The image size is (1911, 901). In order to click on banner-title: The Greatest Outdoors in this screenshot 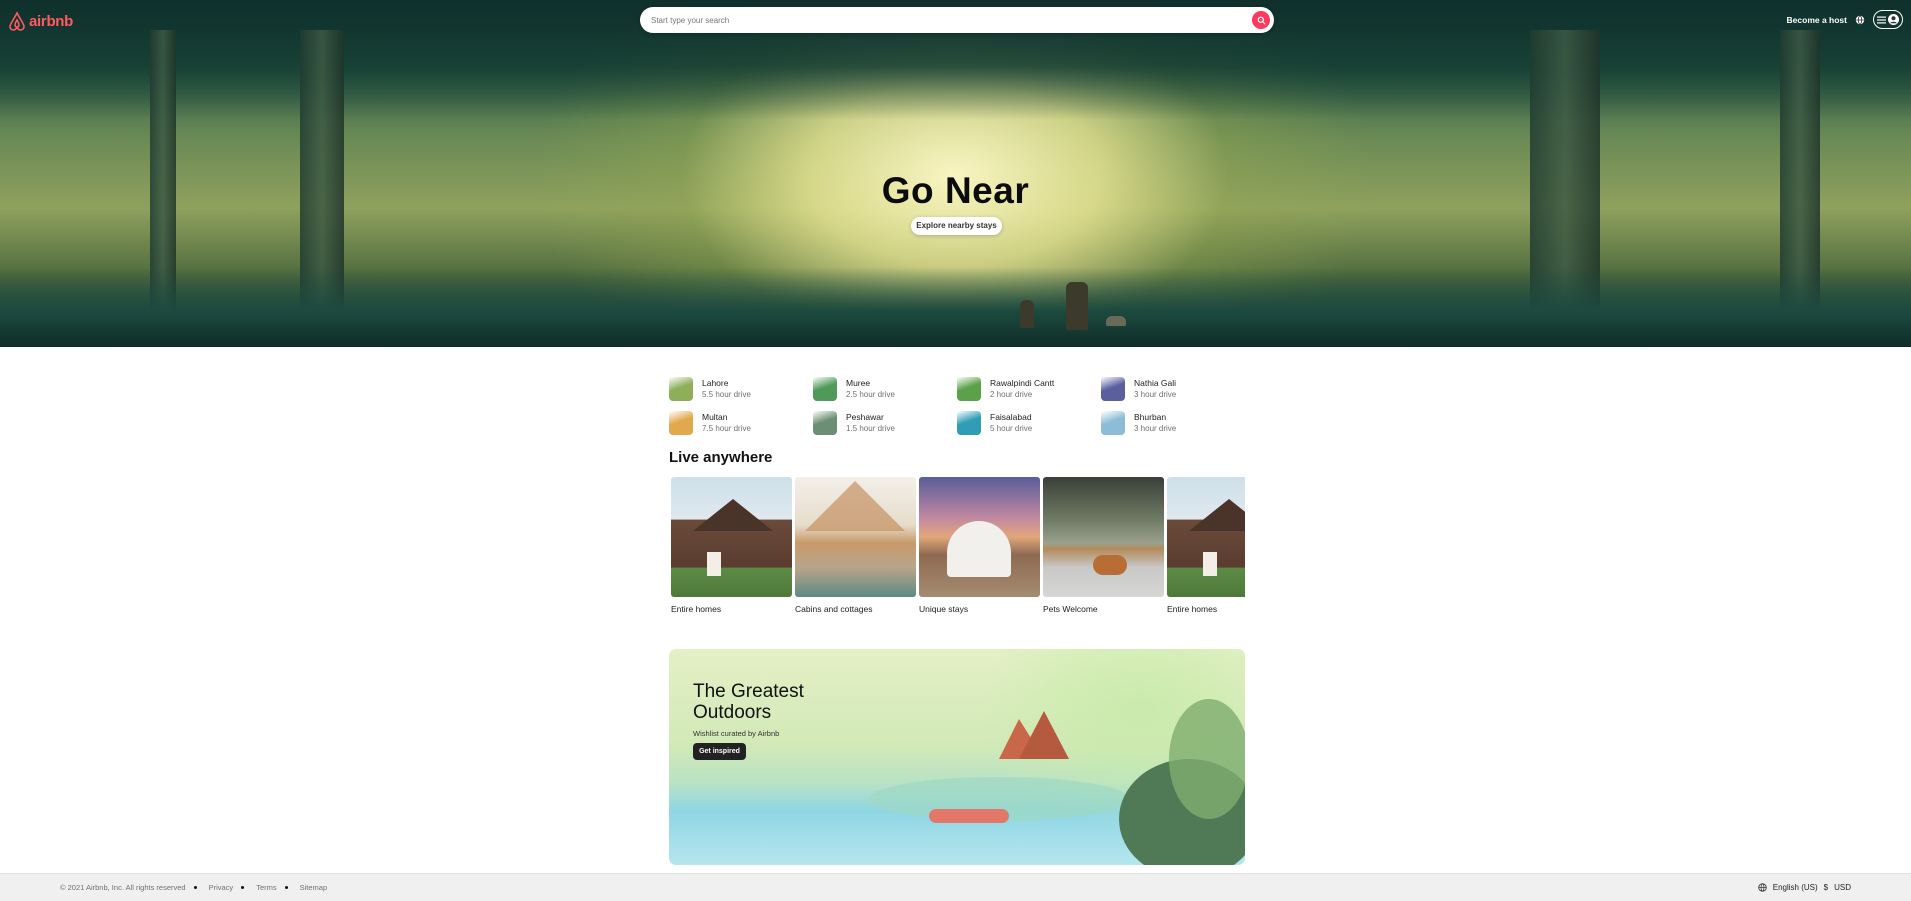, I will do `click(748, 702)`.